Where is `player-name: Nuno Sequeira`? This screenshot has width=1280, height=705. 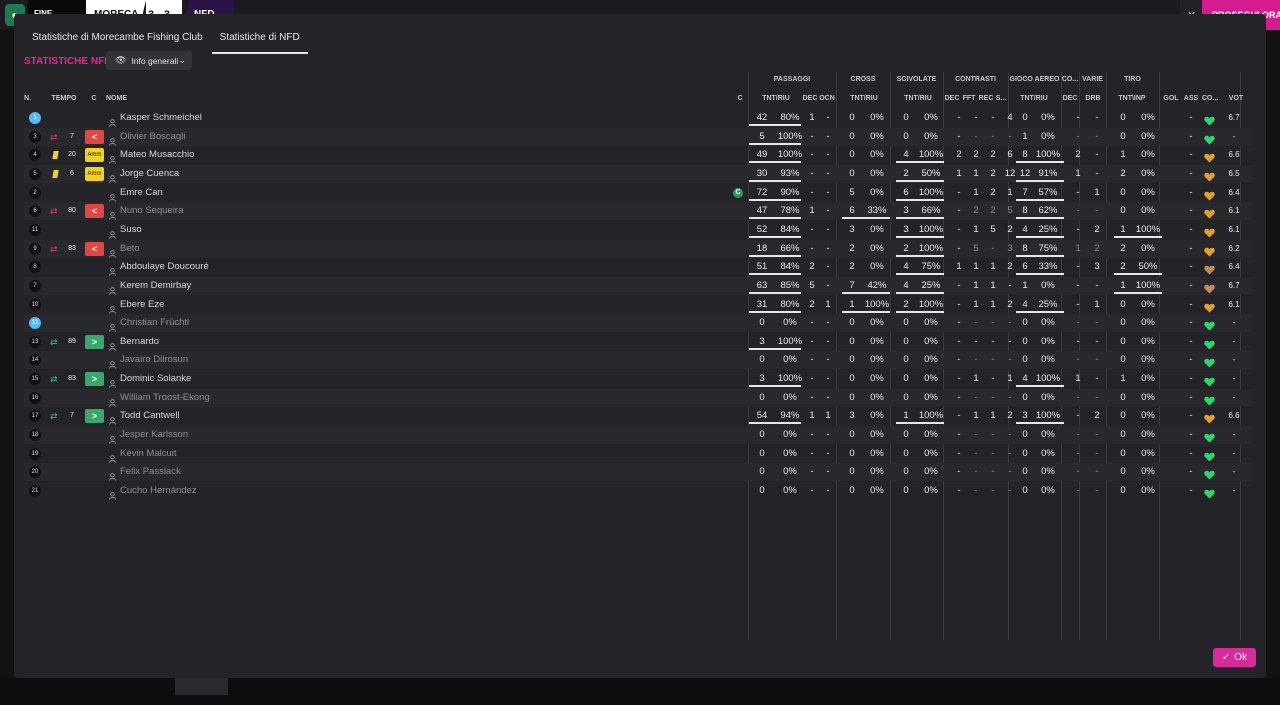 player-name: Nuno Sequeira is located at coordinates (151, 211).